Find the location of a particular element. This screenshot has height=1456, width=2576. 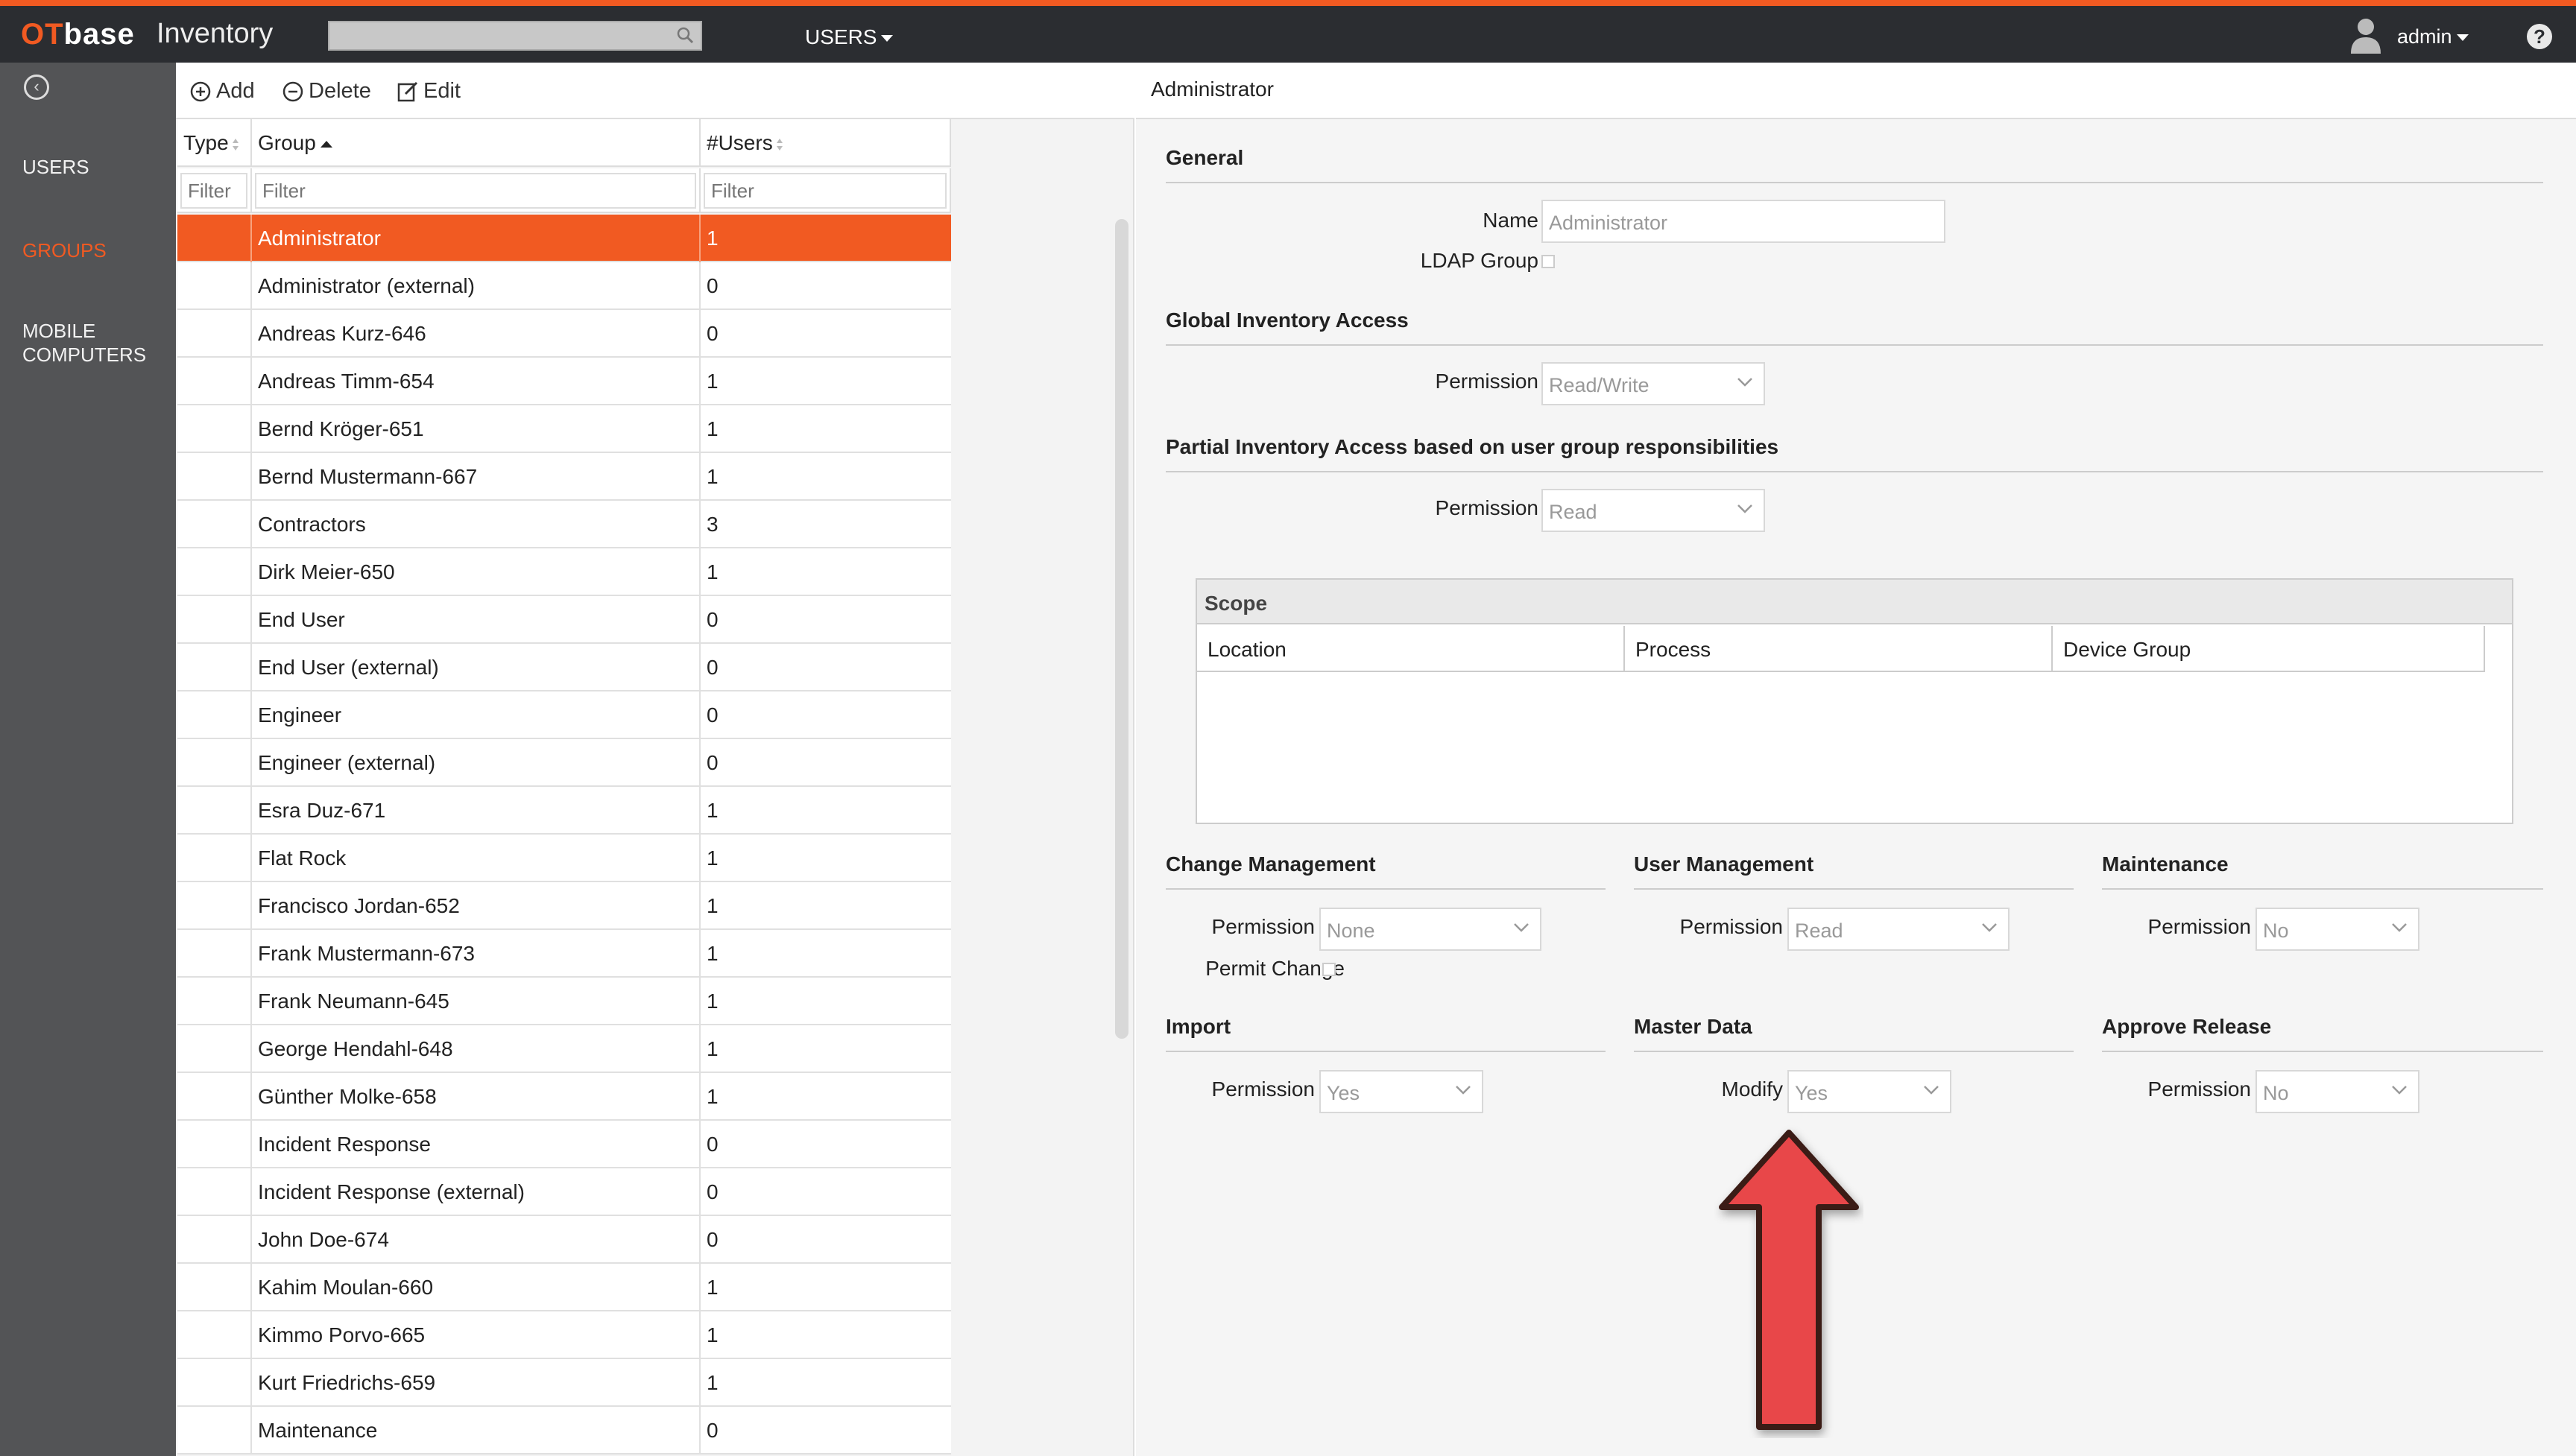

ldap-group-label: LDAP Group is located at coordinates (1479, 260).